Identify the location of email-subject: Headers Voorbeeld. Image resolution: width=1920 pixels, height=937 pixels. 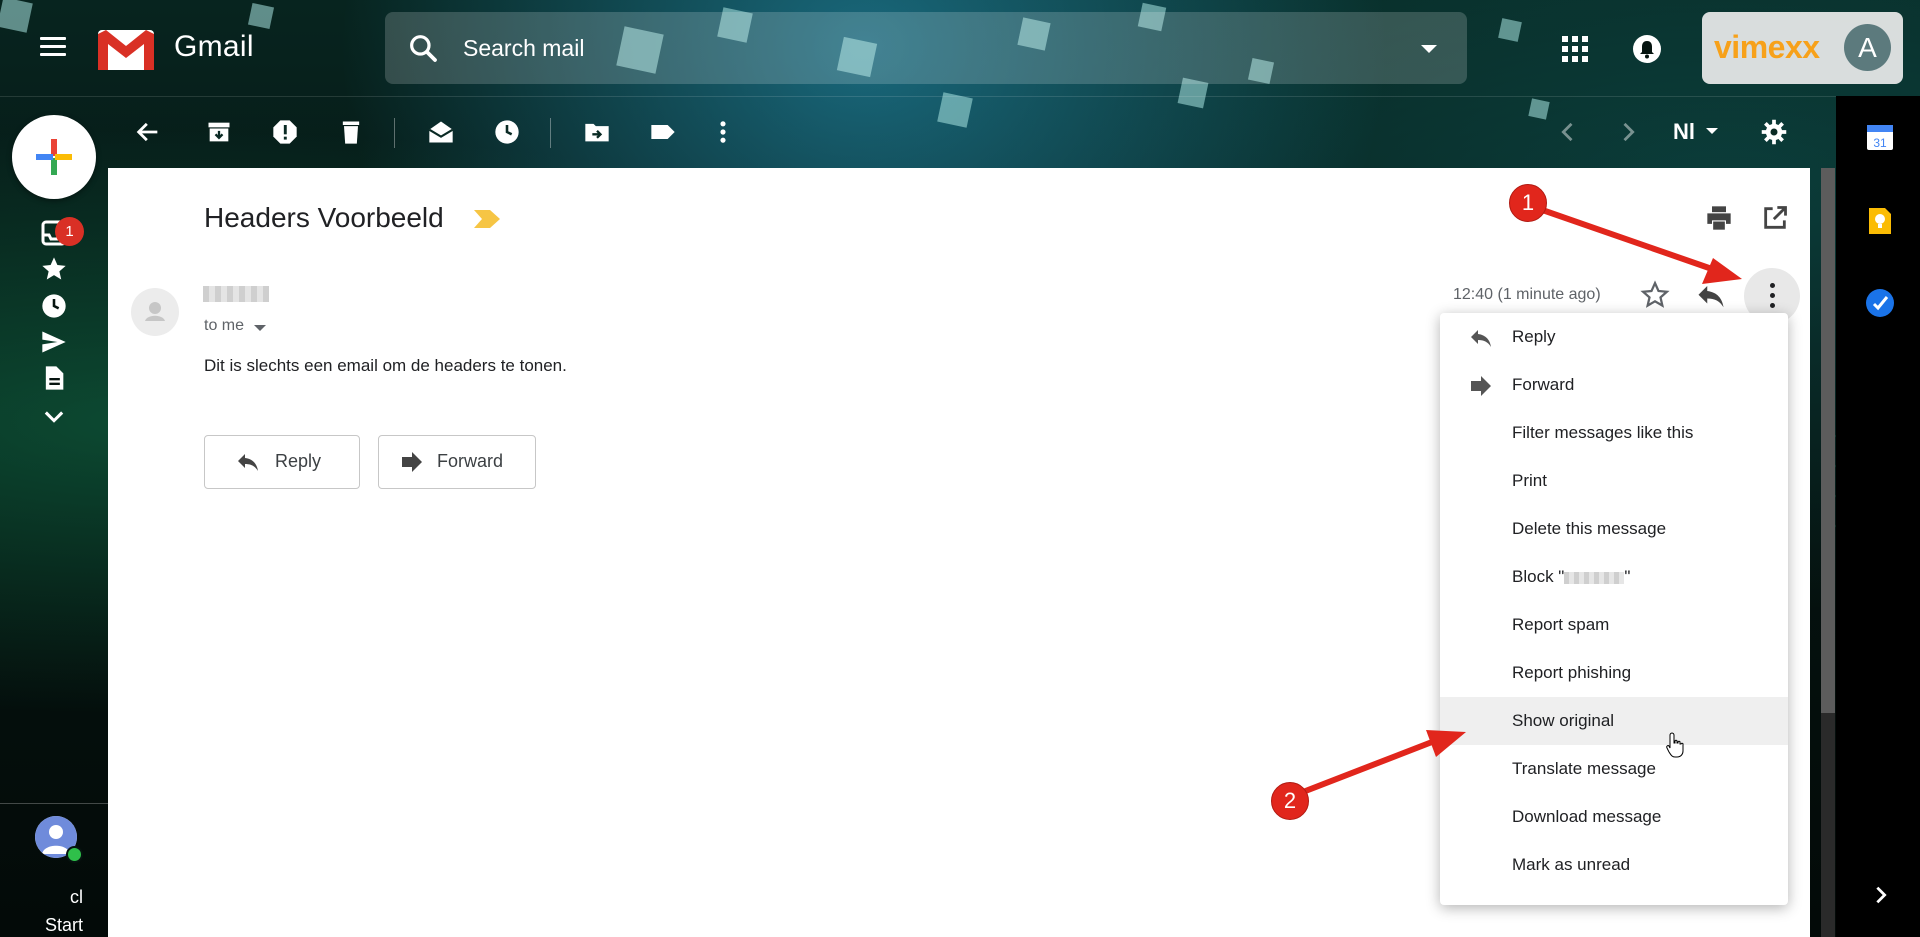
(324, 217).